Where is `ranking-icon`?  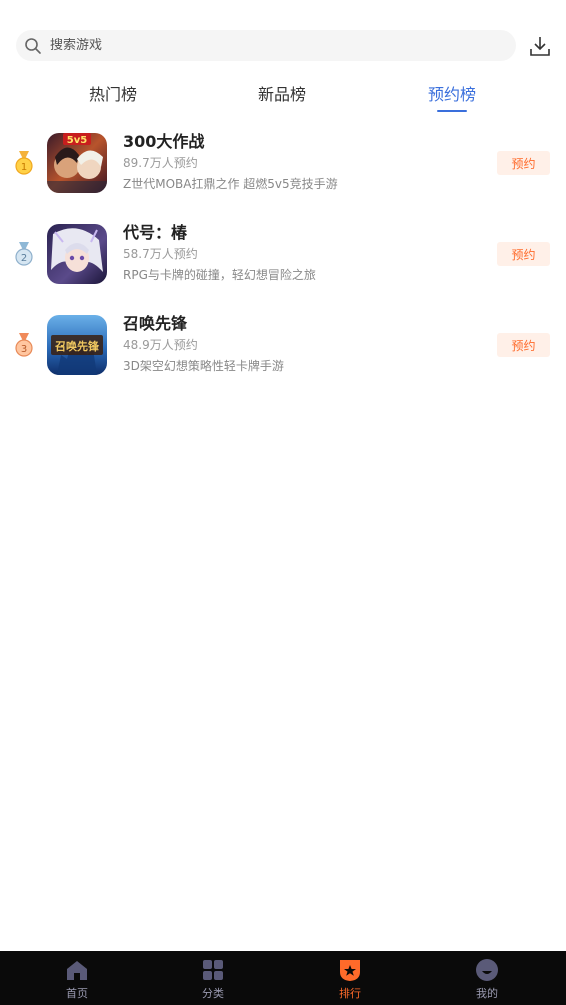 ranking-icon is located at coordinates (350, 970).